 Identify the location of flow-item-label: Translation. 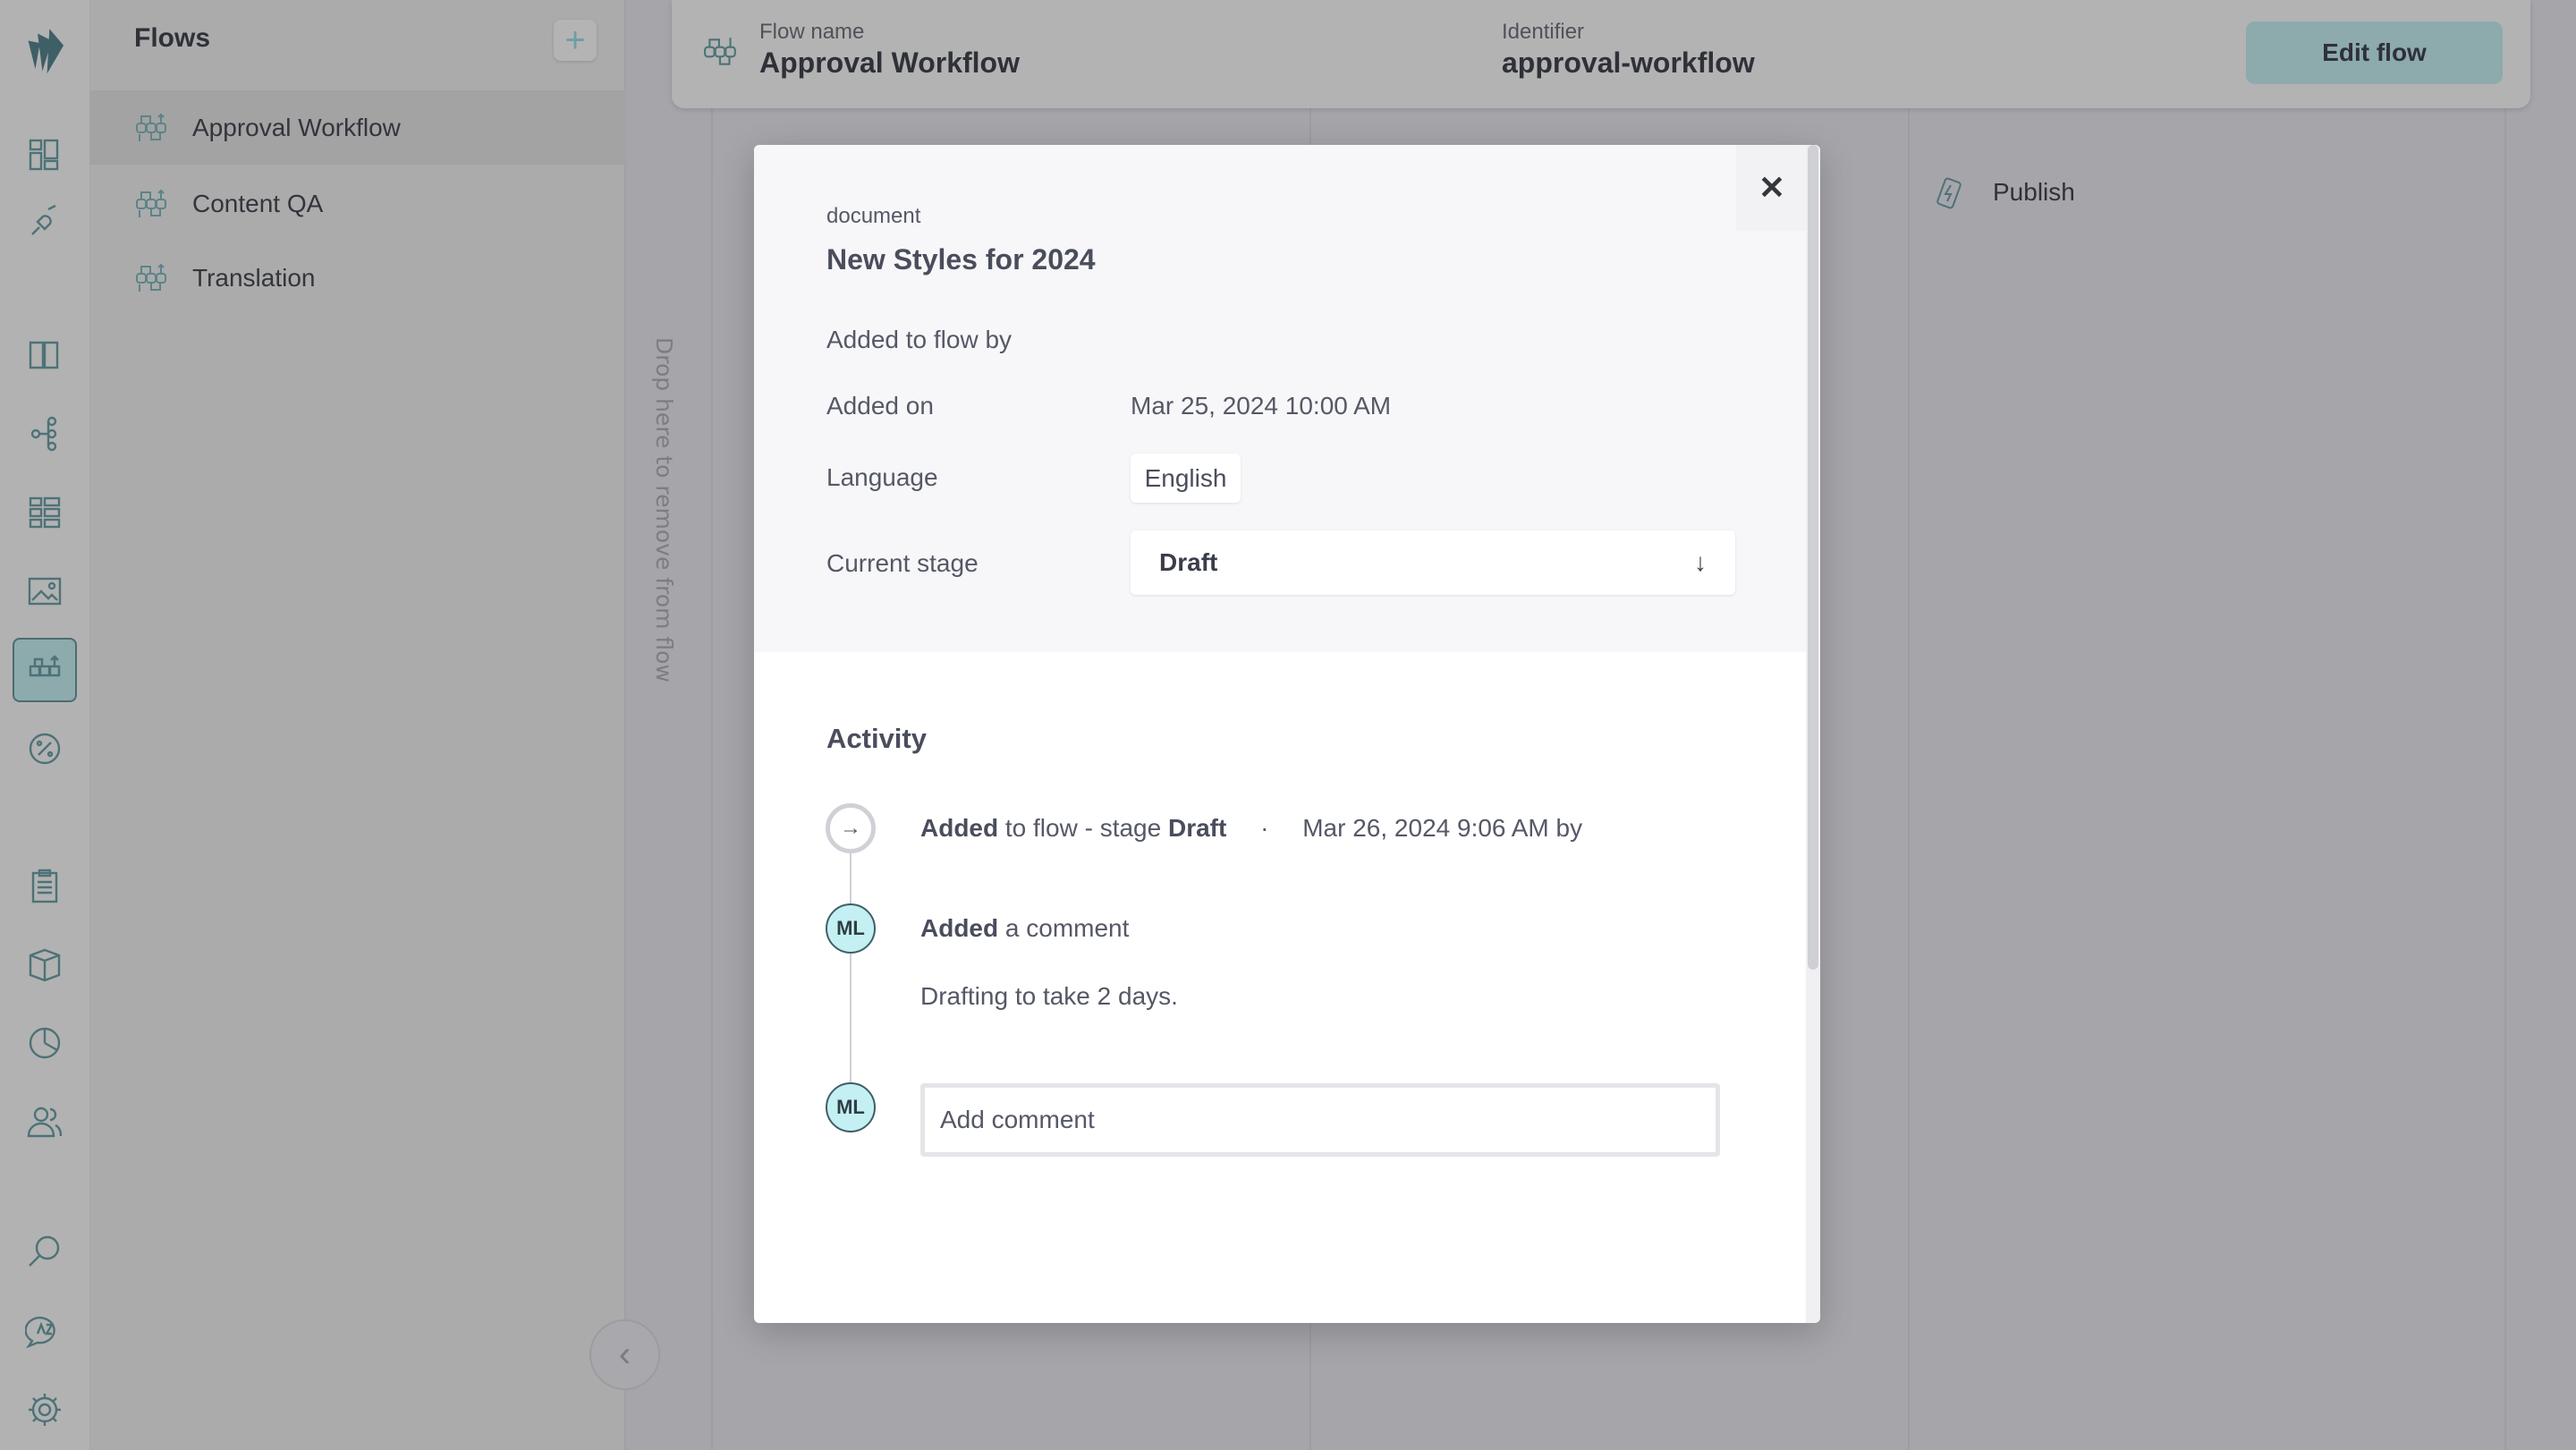
(254, 277).